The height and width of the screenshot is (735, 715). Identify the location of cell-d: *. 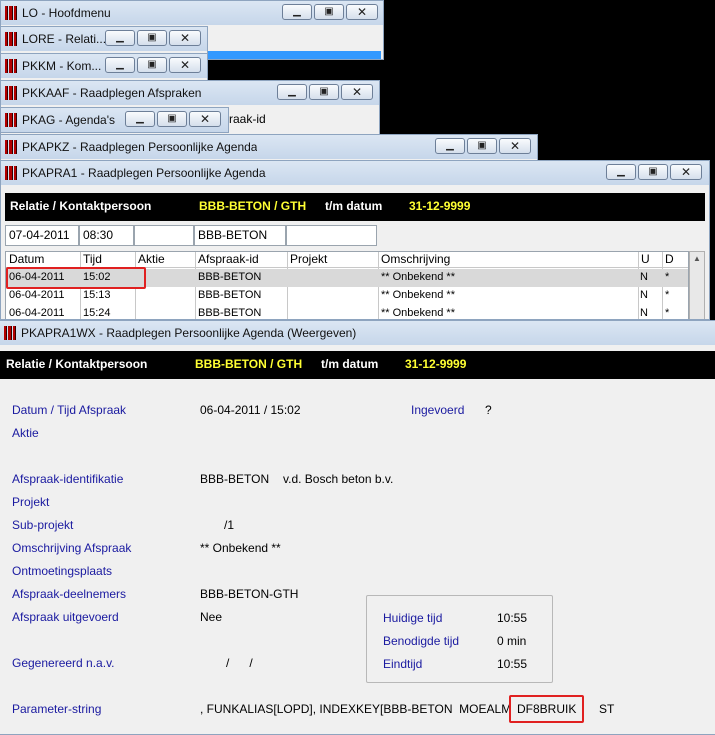
(667, 295).